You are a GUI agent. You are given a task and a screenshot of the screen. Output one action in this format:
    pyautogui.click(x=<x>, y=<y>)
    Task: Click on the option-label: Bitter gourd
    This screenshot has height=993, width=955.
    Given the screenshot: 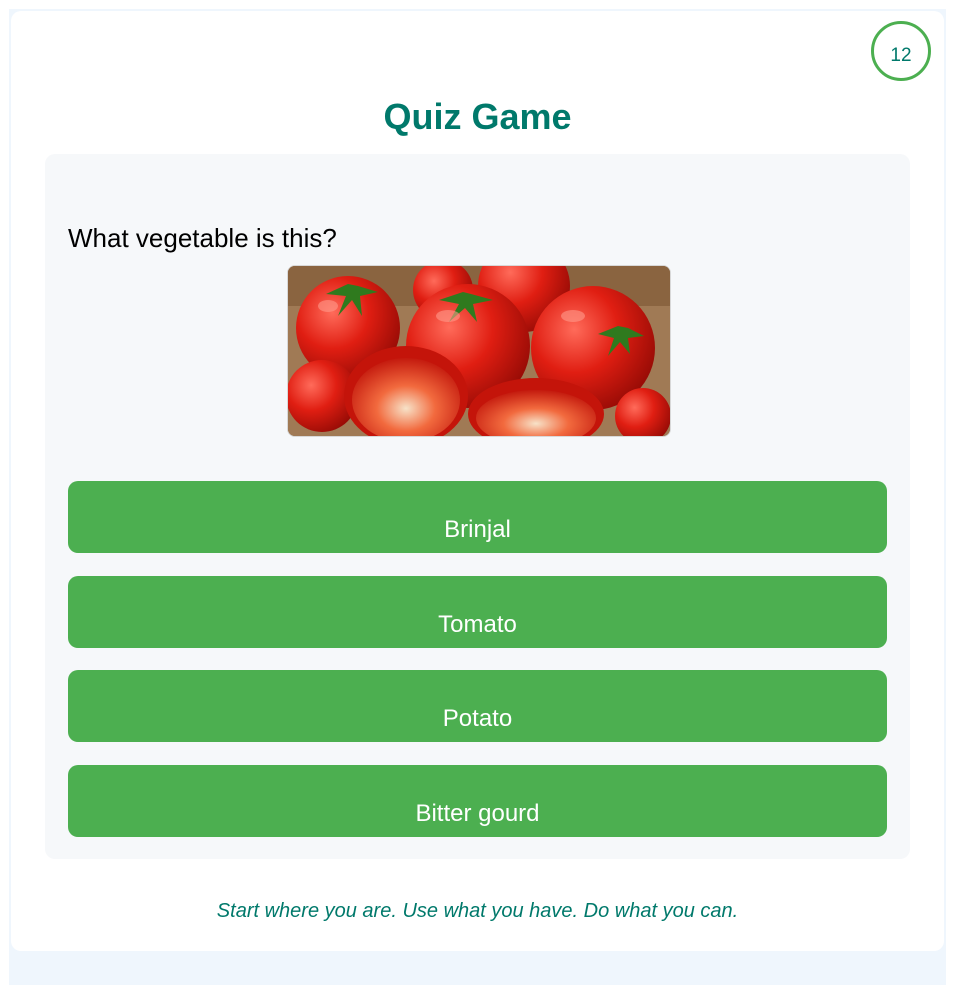 What is the action you would take?
    pyautogui.click(x=477, y=813)
    